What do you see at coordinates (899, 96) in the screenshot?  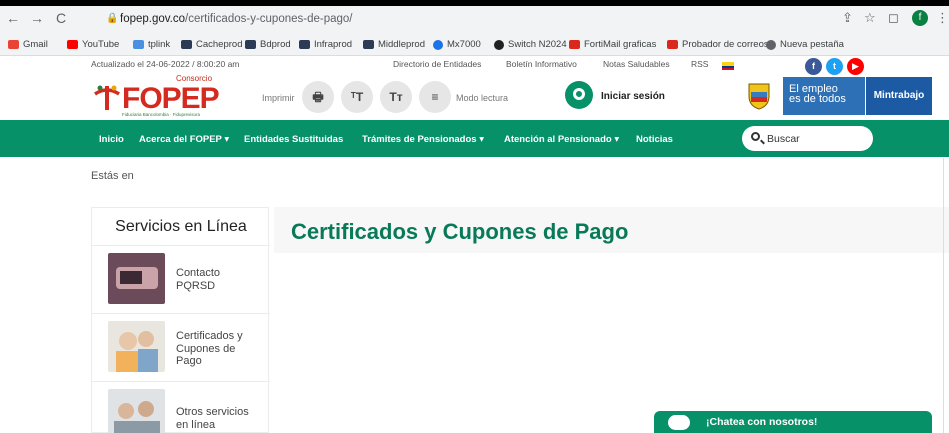 I see `mintrabajo-link: Mintrabajo` at bounding box center [899, 96].